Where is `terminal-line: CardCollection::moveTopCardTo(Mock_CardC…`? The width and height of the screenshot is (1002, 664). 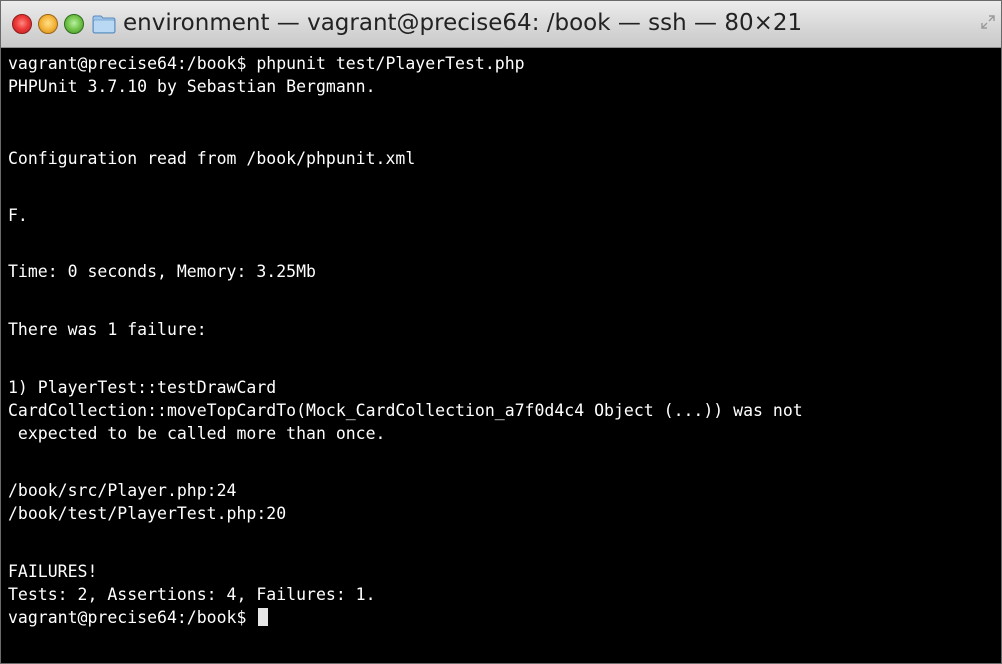 terminal-line: CardCollection::moveTopCardTo(Mock_CardC… is located at coordinates (405, 410).